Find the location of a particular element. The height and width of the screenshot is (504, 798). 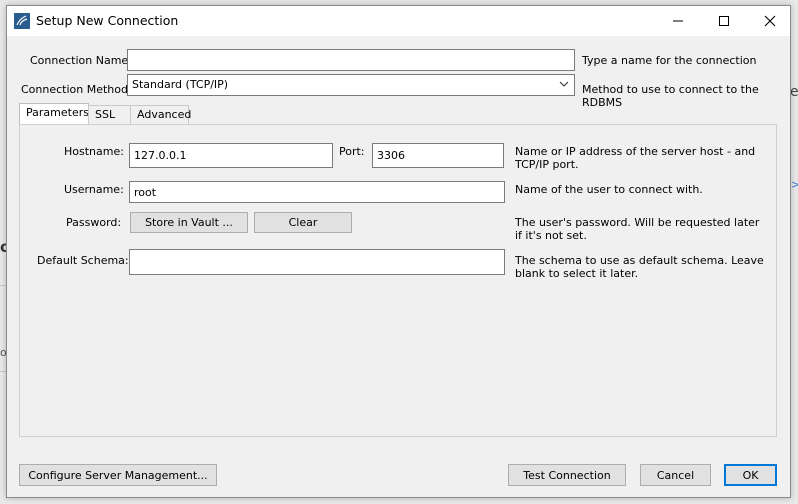

background-chevron-fragment: > is located at coordinates (794, 184).